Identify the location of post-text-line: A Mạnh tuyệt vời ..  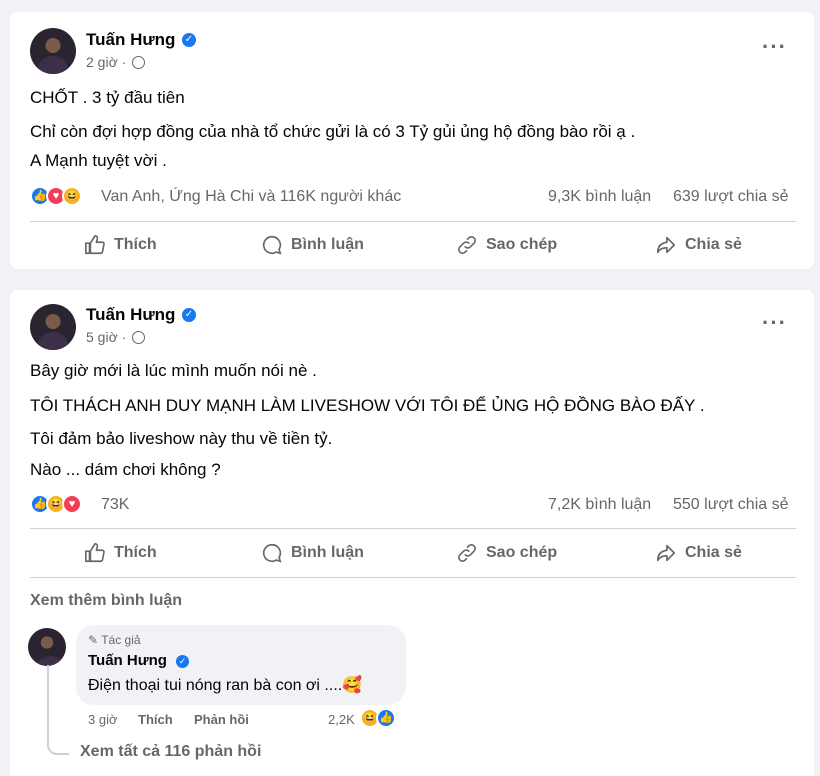
(98, 160).